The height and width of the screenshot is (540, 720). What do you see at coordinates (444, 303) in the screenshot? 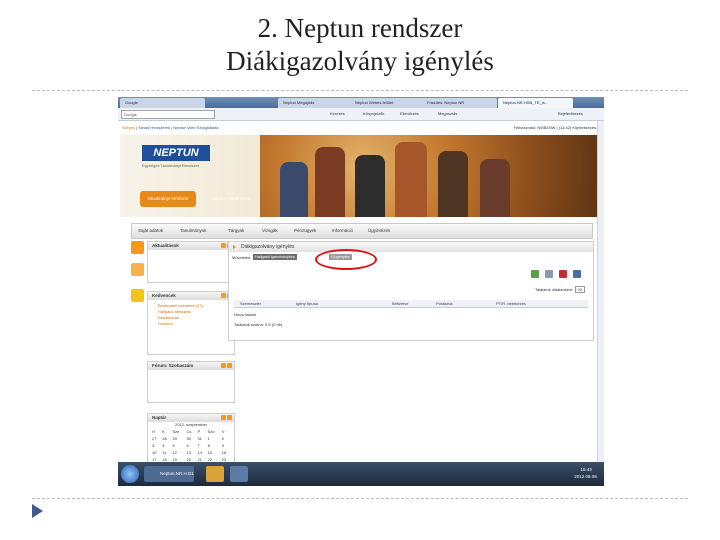
I see `column-header: Postázva` at bounding box center [444, 303].